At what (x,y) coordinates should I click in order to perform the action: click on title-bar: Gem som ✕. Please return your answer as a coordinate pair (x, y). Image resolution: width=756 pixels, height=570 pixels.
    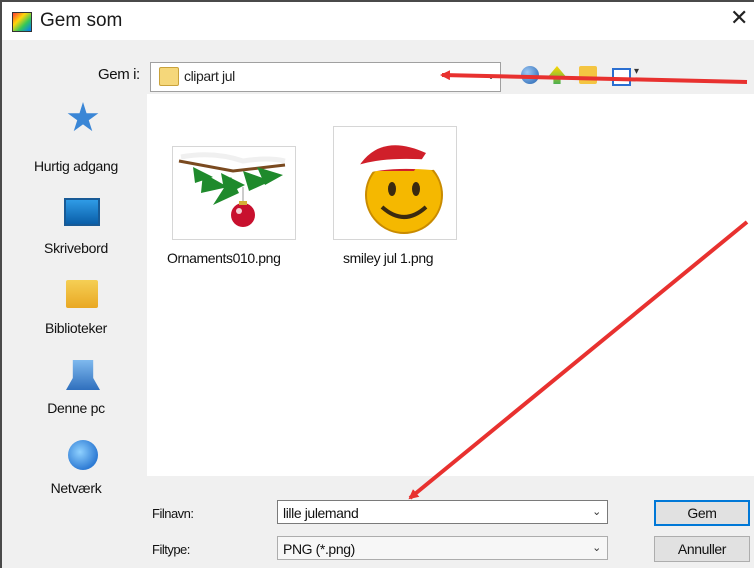
    Looking at the image, I should click on (378, 21).